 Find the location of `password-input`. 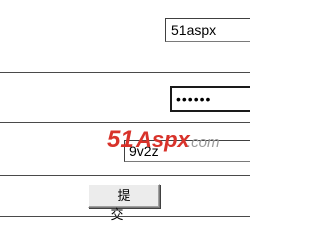

password-input is located at coordinates (211, 99).